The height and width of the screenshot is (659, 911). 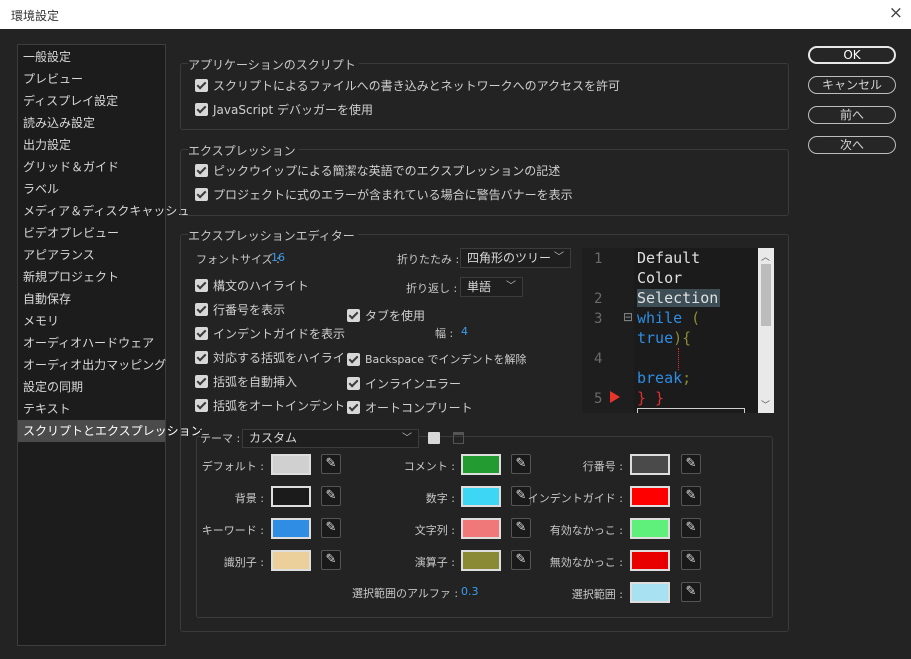 I want to click on syntax-highlight-label: 構文のハイライト, so click(x=261, y=286).